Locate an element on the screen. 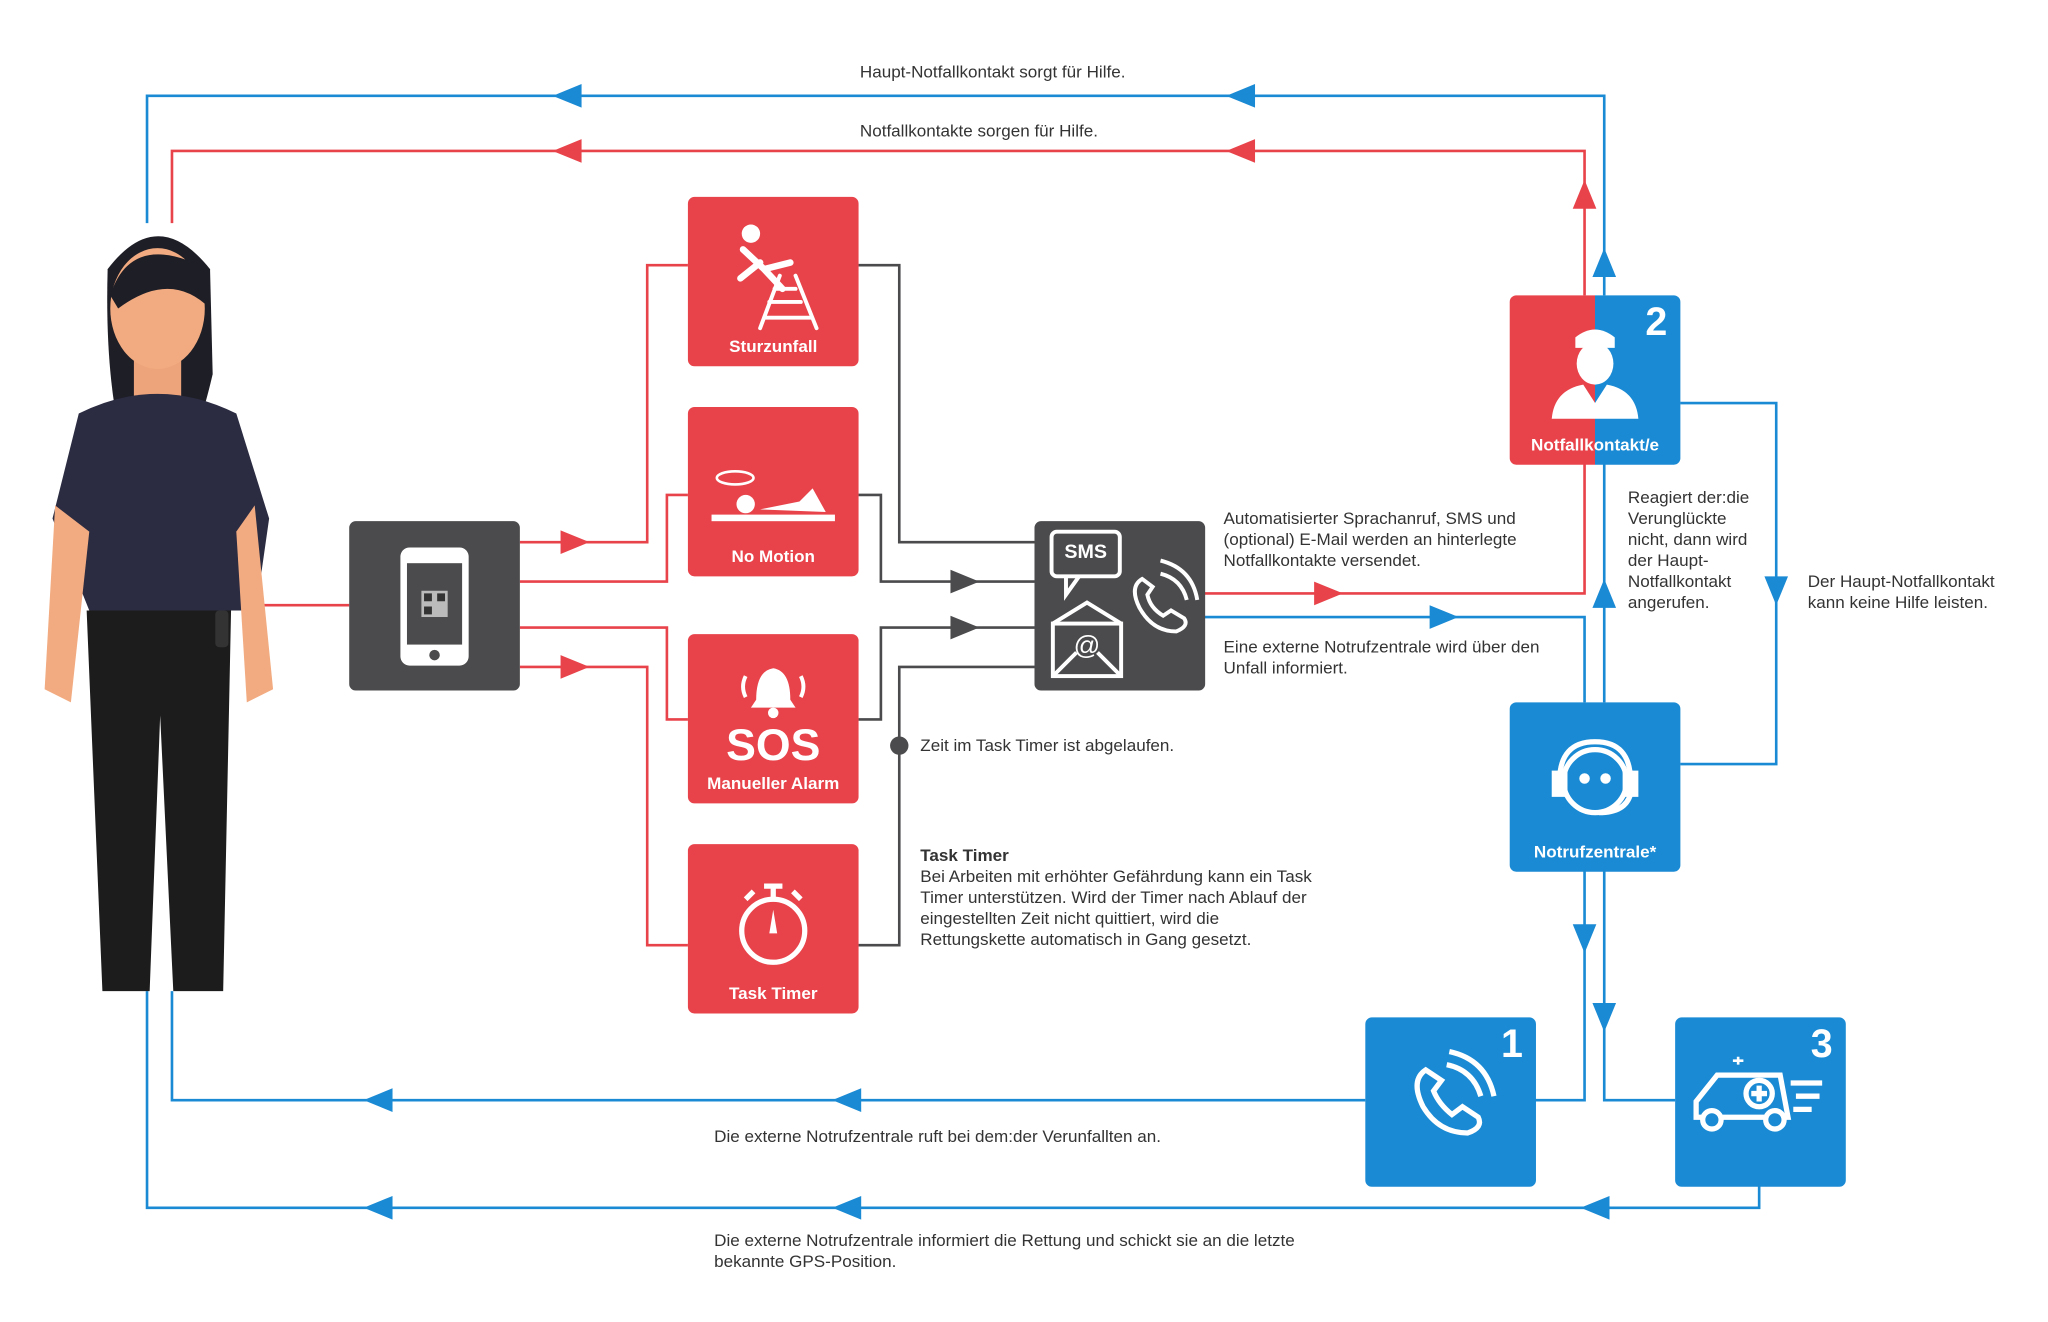 The width and height of the screenshot is (2048, 1322). email-icon: @ is located at coordinates (1087, 639).